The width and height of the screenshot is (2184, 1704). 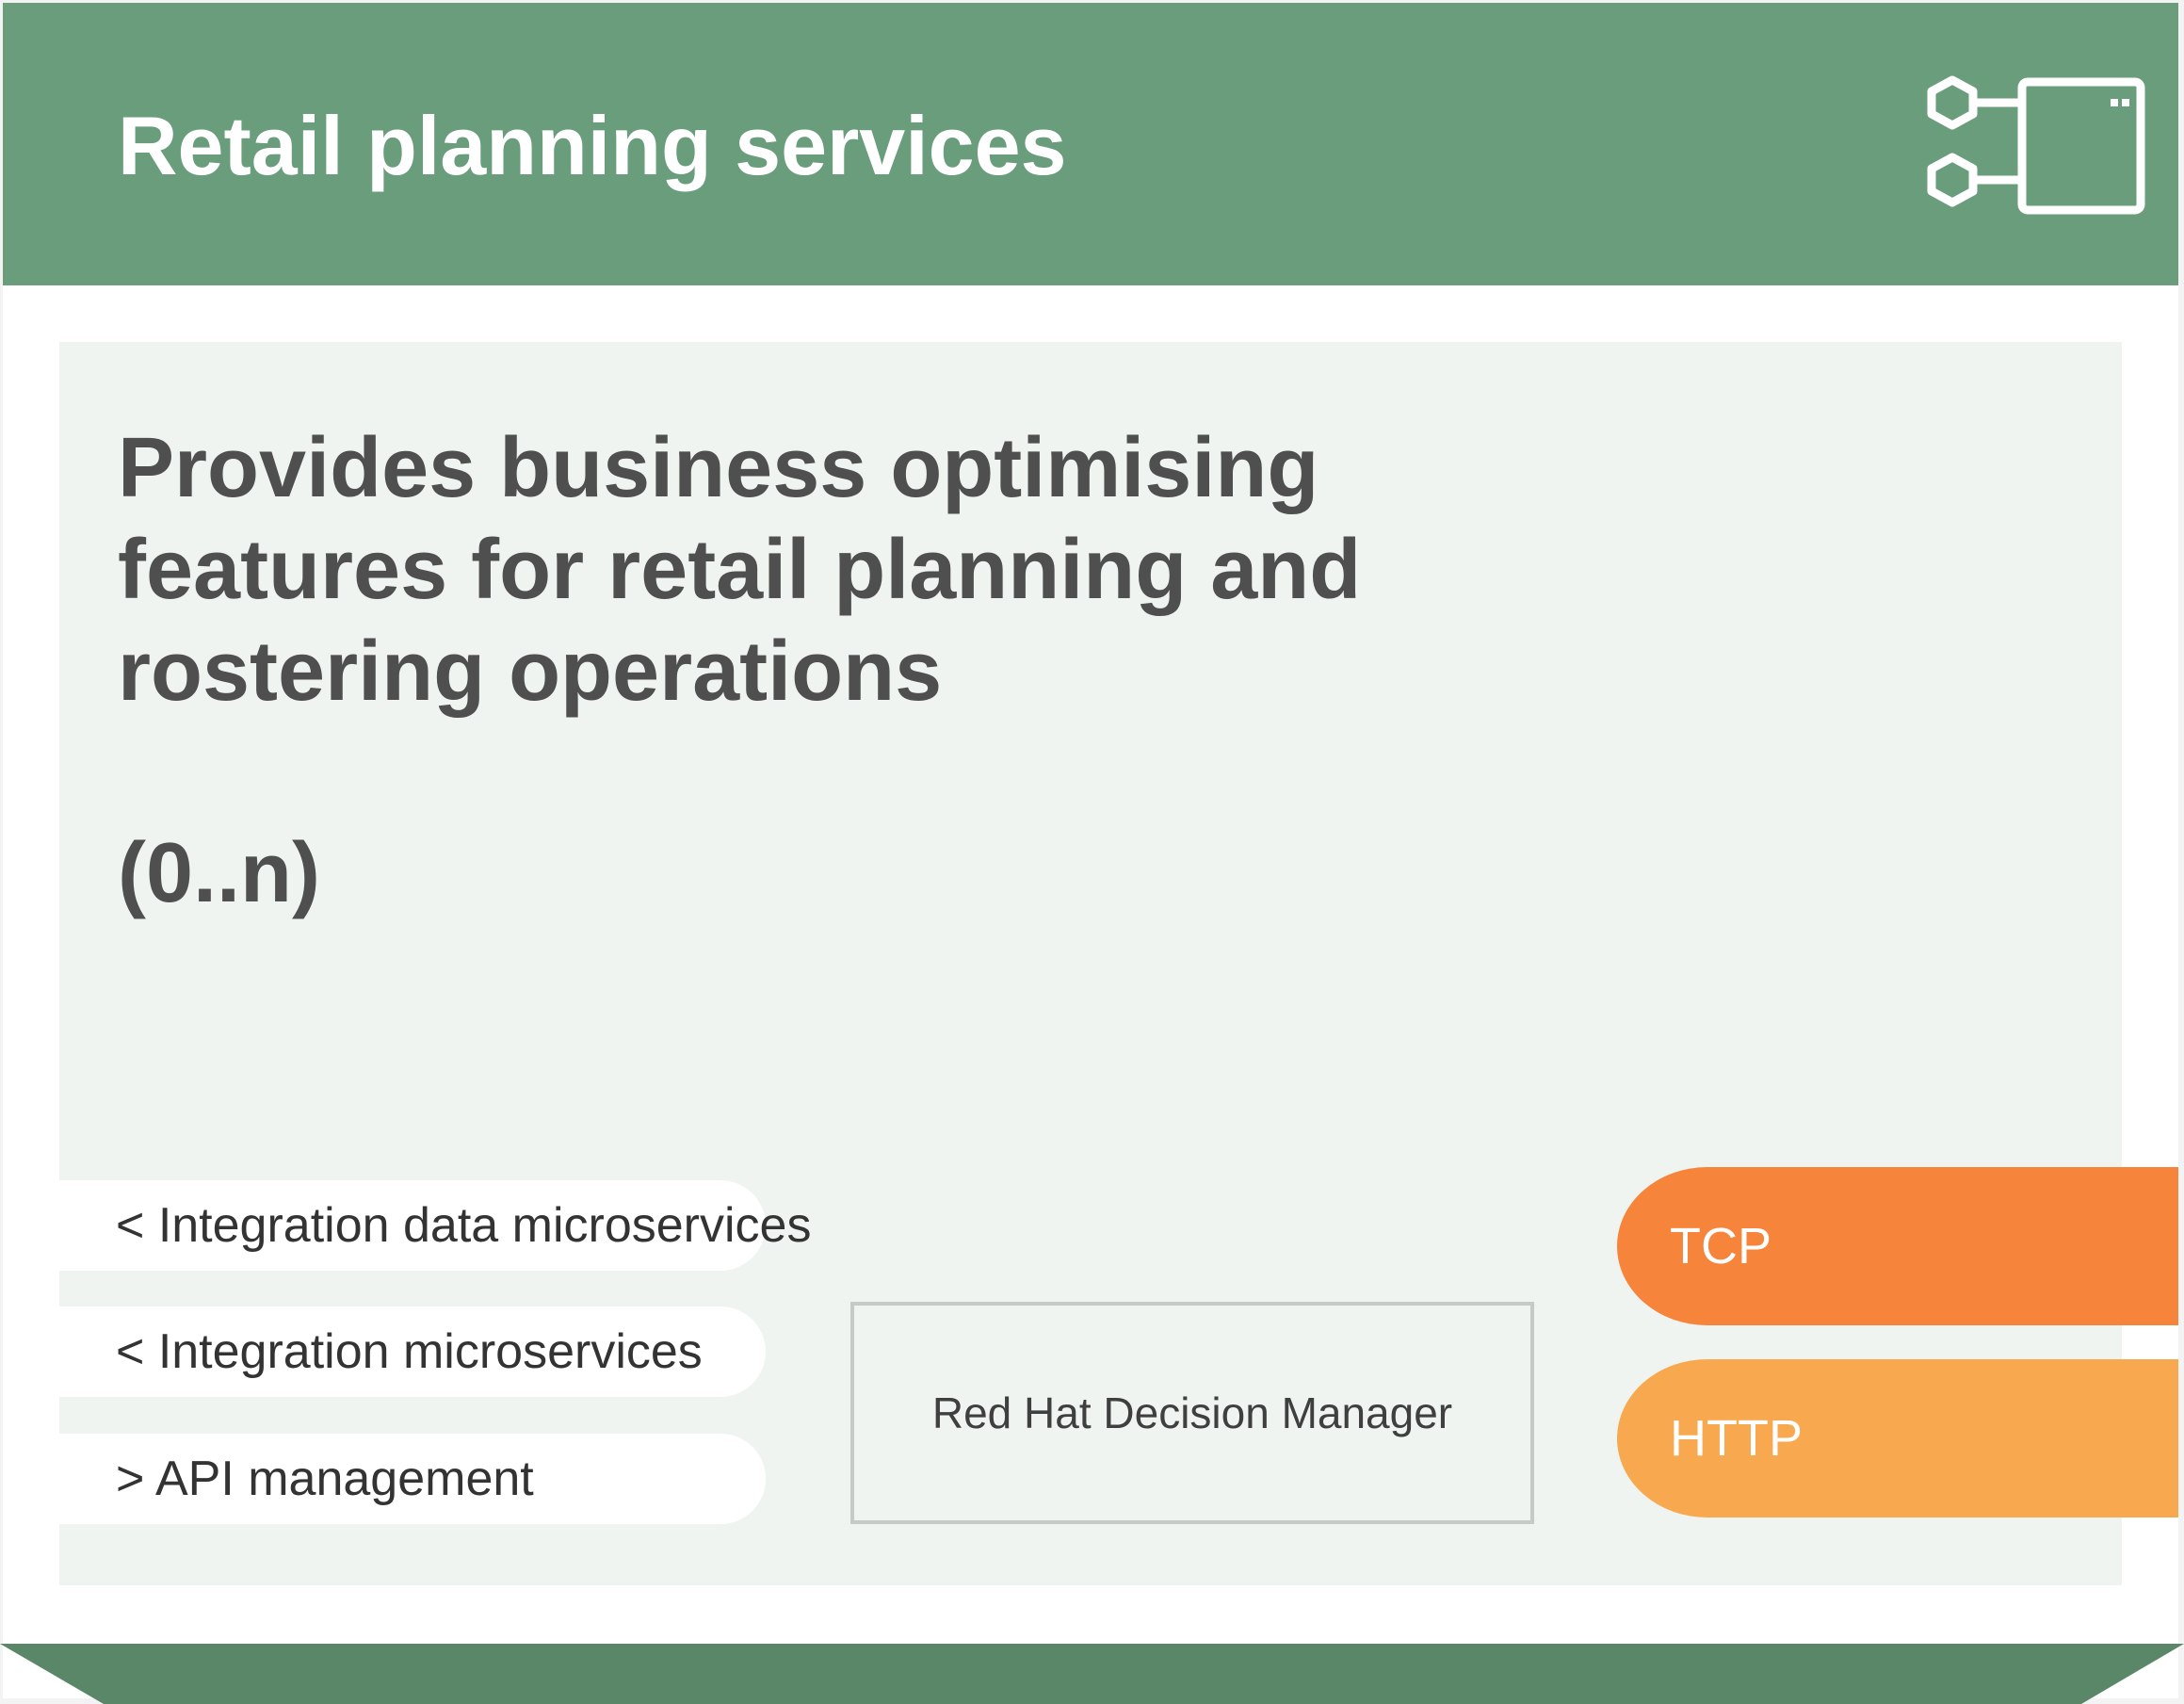 I want to click on connection-integration-microservices: < Integration microservices, so click(x=412, y=1352).